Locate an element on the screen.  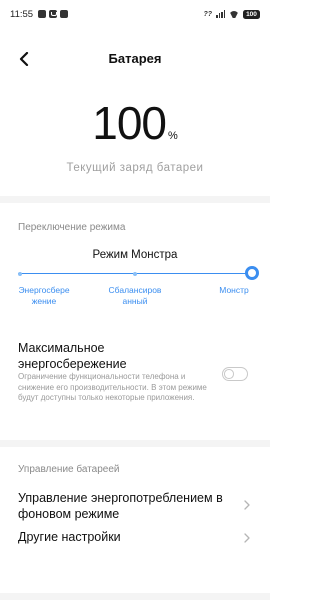
signal-icon is located at coordinates (220, 14).